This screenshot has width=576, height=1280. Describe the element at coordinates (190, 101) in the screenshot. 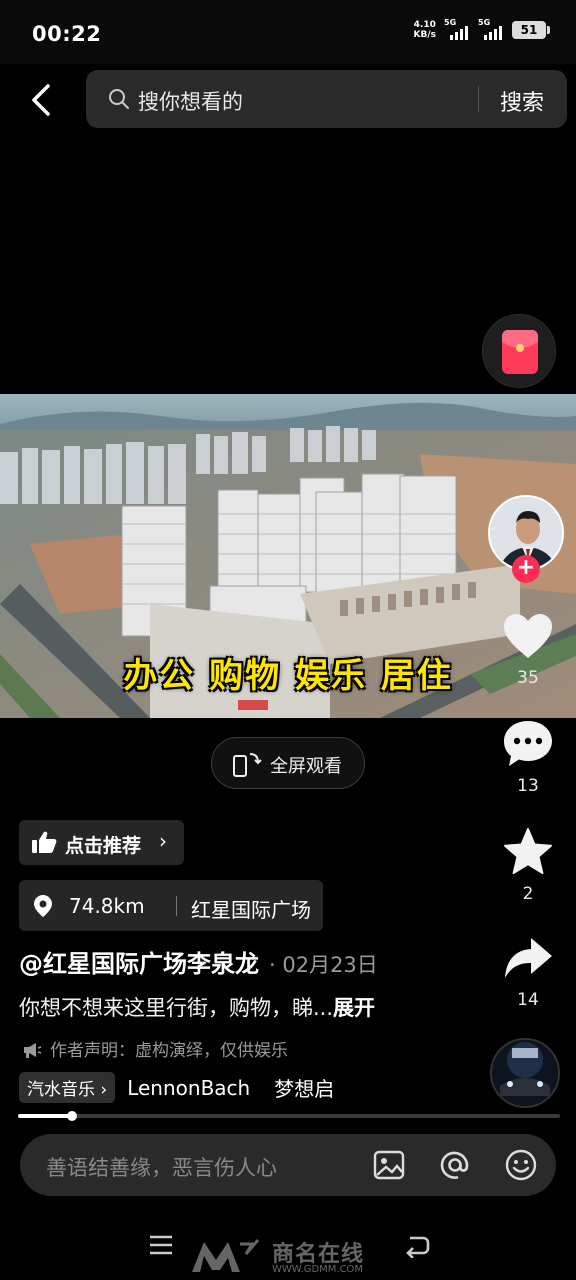

I see `search-input: 搜你想看的` at that location.